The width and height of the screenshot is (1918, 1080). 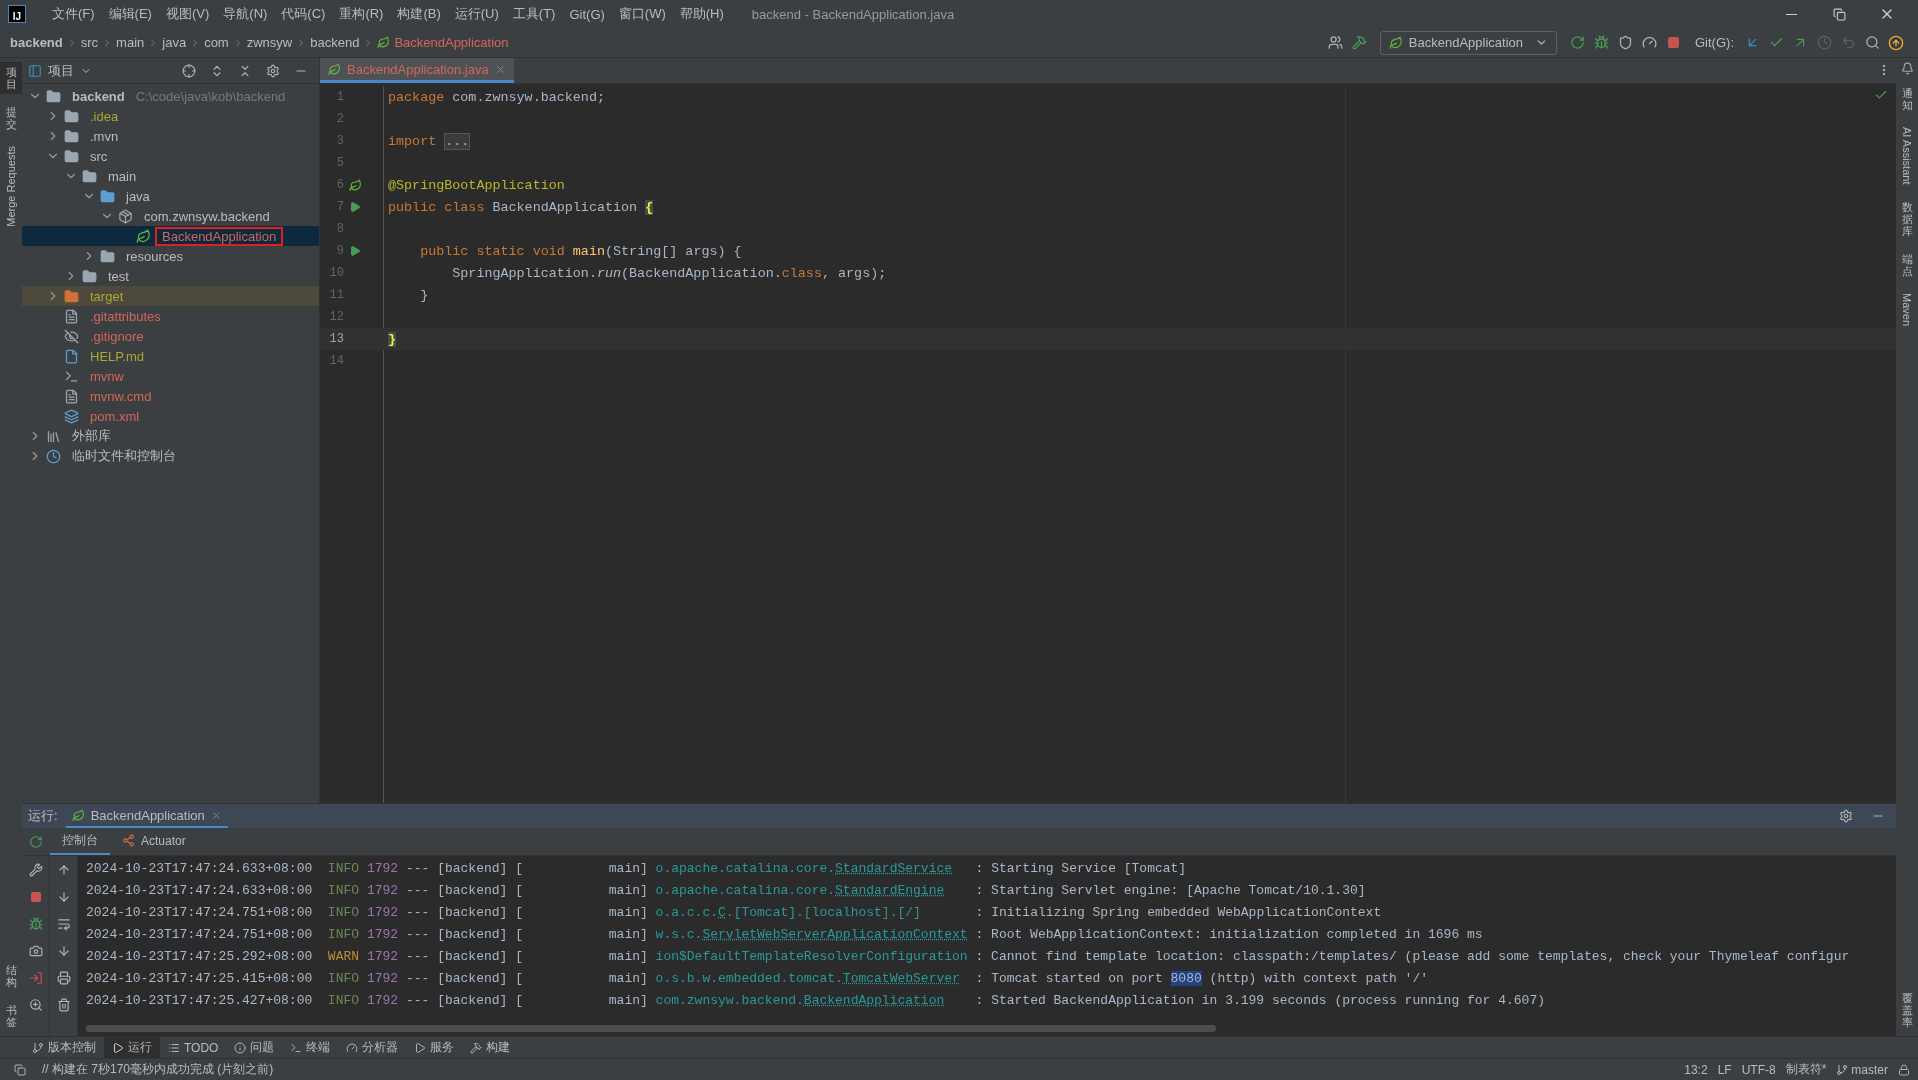 I want to click on tool-window-button: 覆盖率, so click(x=1907, y=1009).